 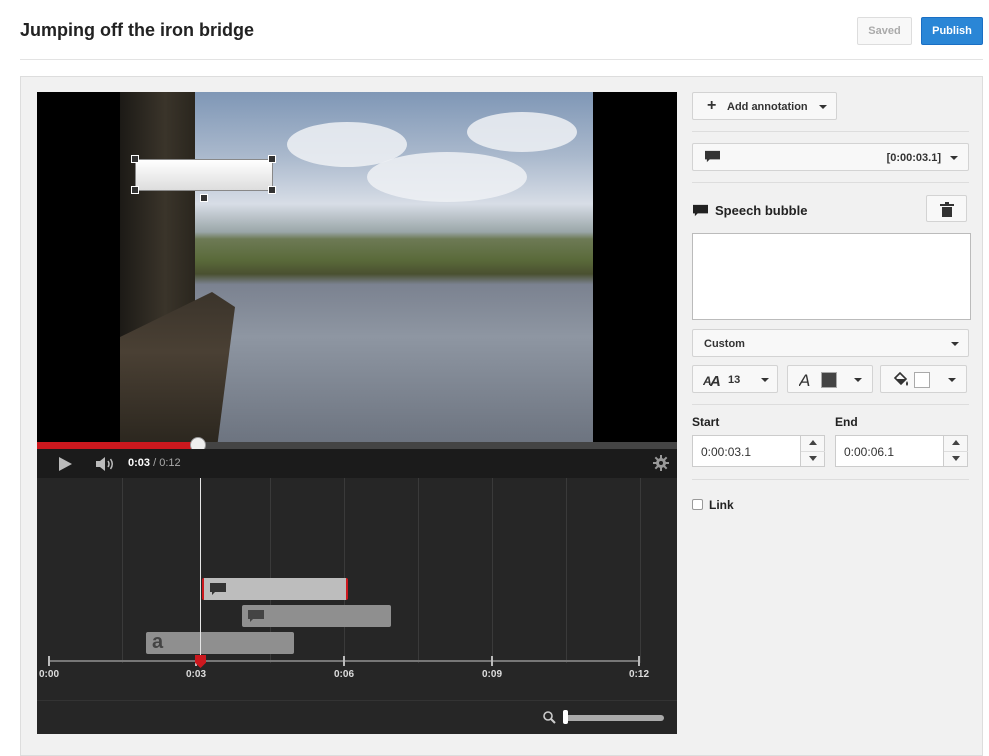 I want to click on style-select-value: Custom, so click(x=724, y=344).